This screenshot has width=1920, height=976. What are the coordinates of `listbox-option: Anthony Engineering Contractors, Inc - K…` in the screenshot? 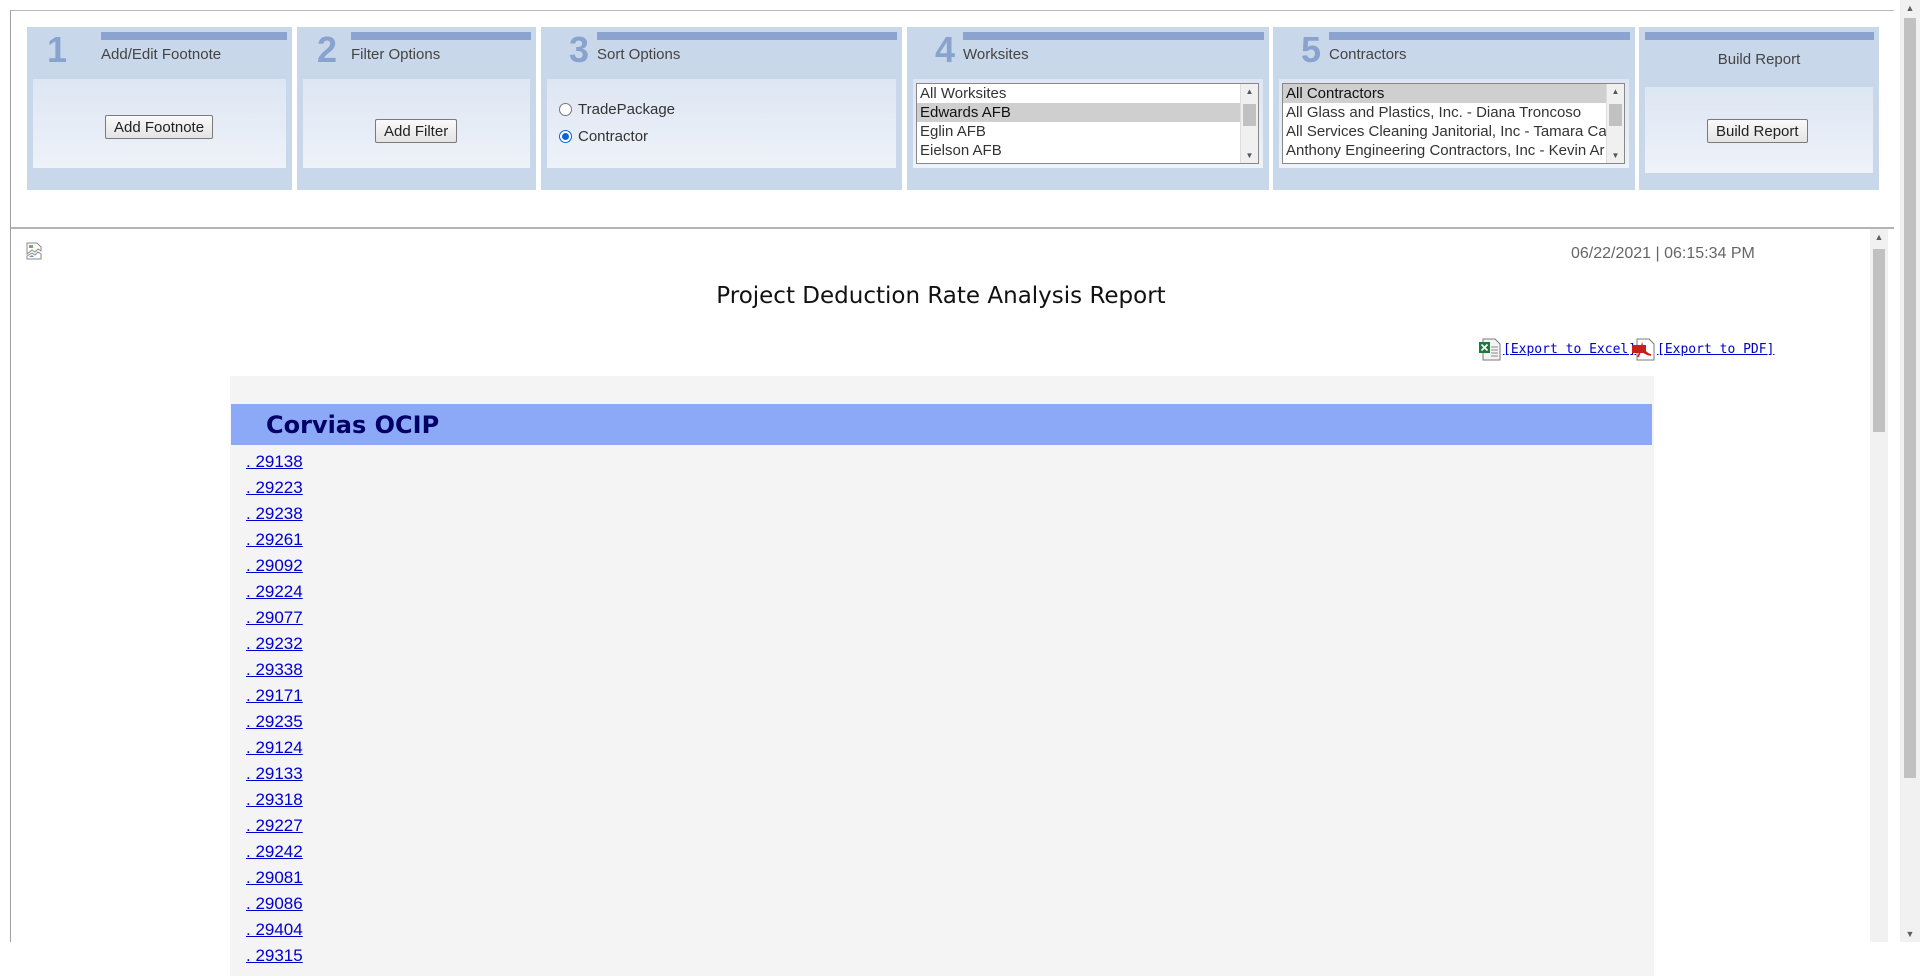 It's located at (1453, 150).